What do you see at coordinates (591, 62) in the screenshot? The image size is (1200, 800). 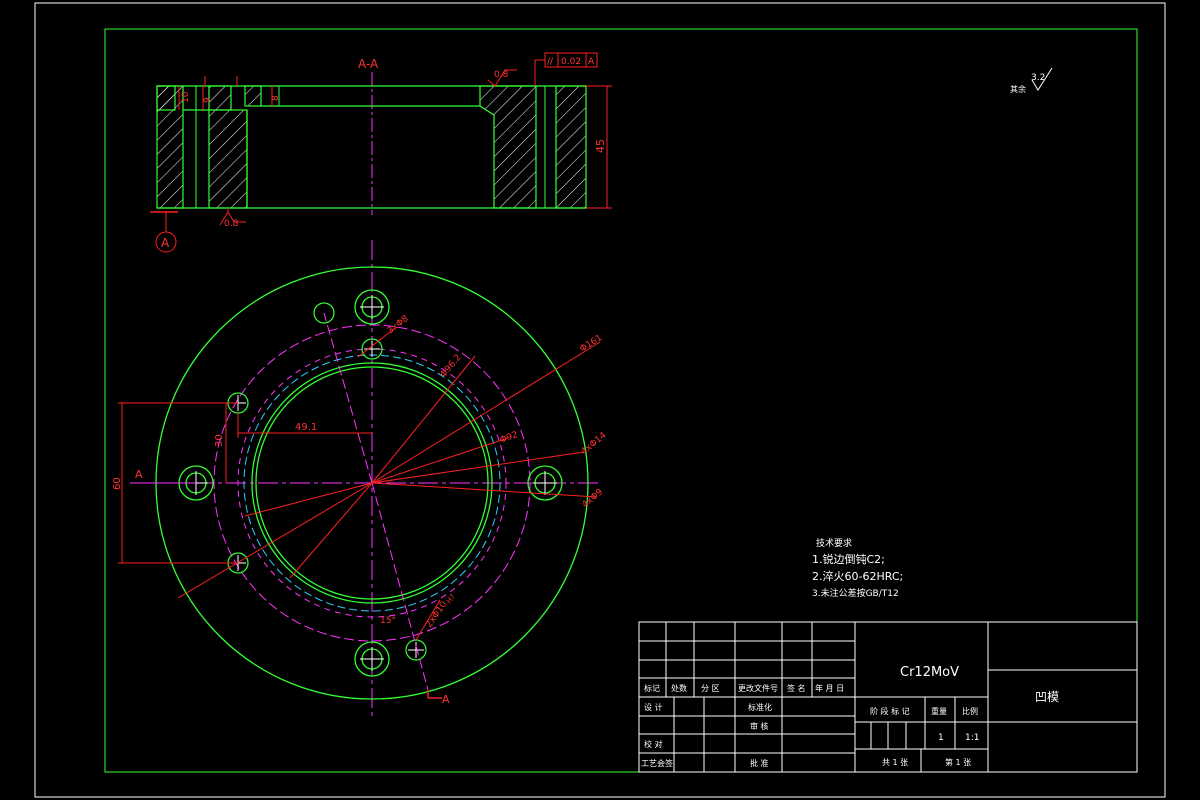 I see `tolerance-datum: A` at bounding box center [591, 62].